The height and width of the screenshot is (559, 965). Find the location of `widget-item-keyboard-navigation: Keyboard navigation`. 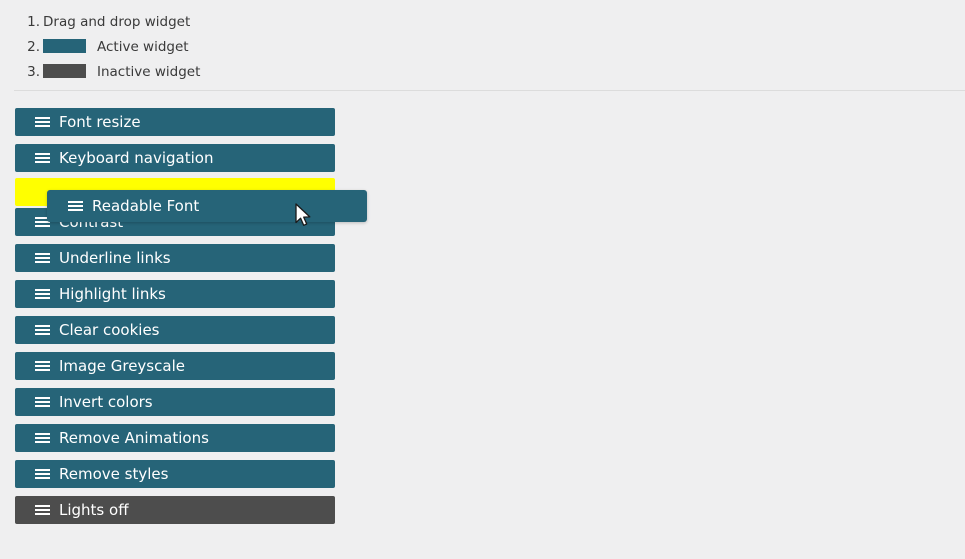

widget-item-keyboard-navigation: Keyboard navigation is located at coordinates (175, 158).